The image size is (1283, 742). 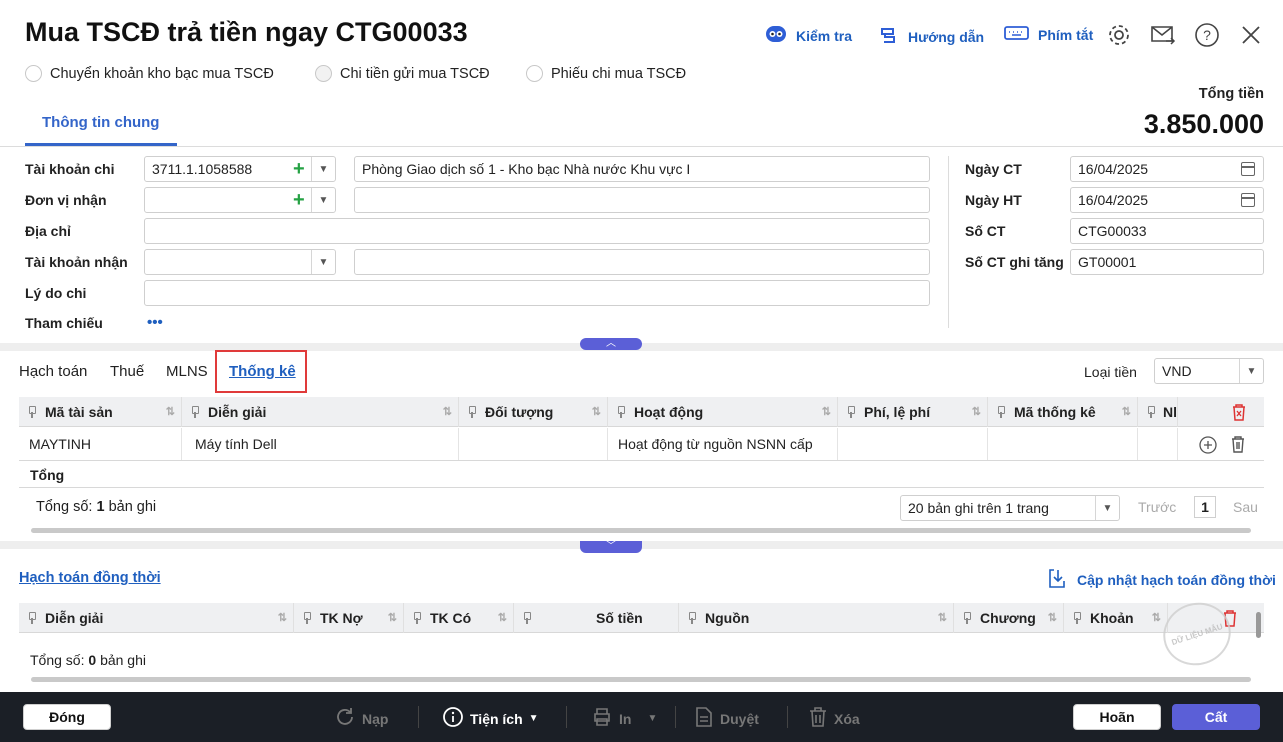 I want to click on col-item: Khoản ⇅, so click(x=1116, y=618).